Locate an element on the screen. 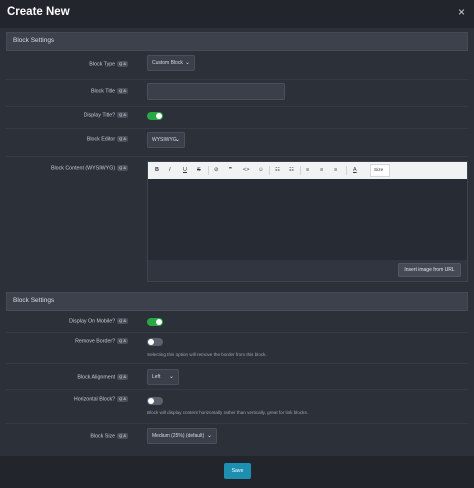 The image size is (474, 488). block-size-select: Medium (25%) (default) ⌄ is located at coordinates (182, 436).